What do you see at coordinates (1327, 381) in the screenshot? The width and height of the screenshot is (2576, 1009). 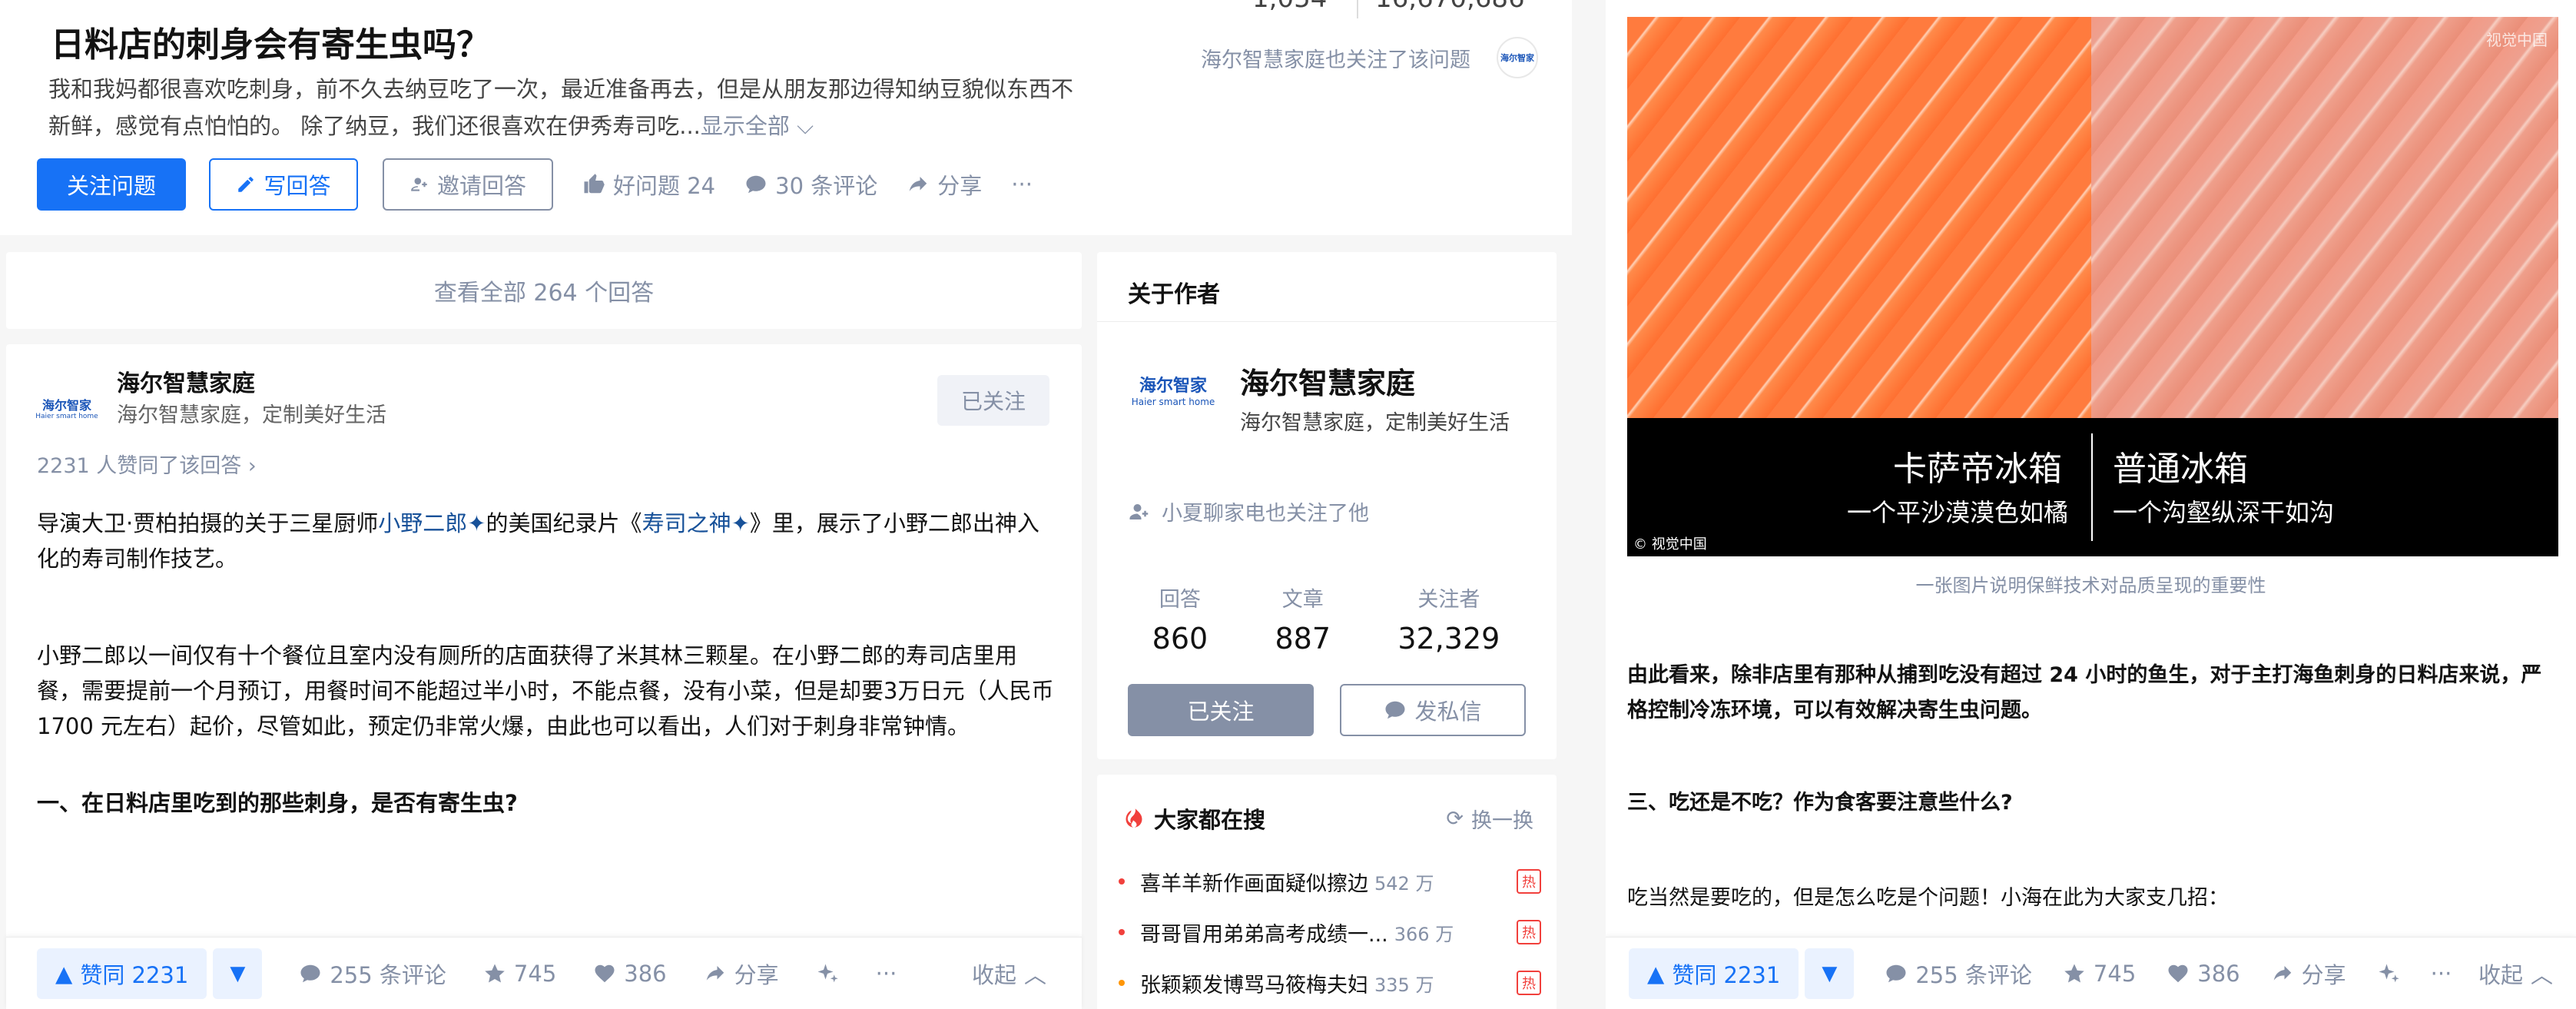 I see `author-card-name: 海尔智慧家庭` at bounding box center [1327, 381].